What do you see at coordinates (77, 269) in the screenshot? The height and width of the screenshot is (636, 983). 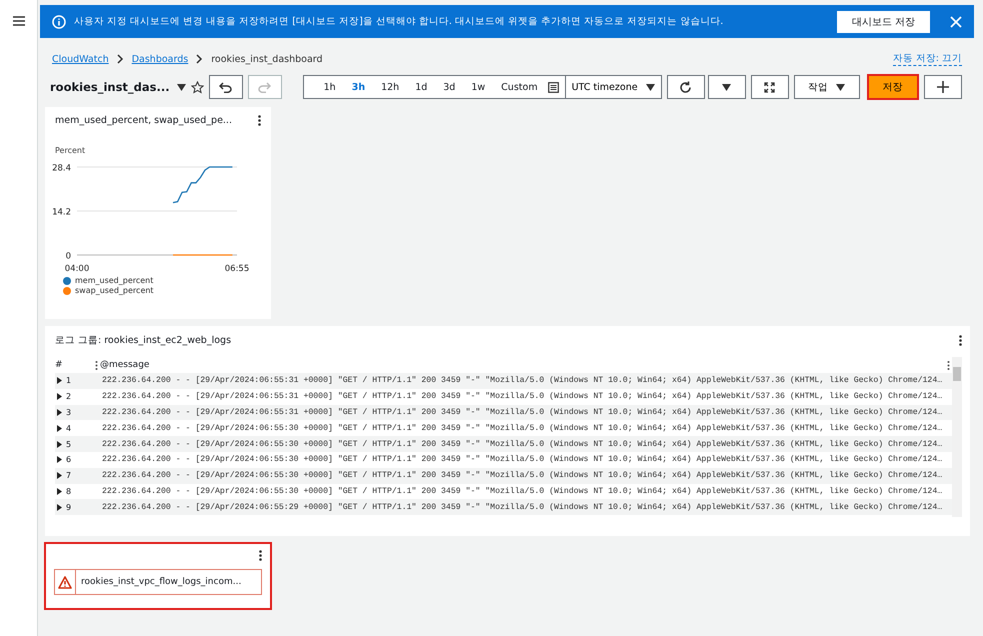 I see `x-tick-label: 04:00` at bounding box center [77, 269].